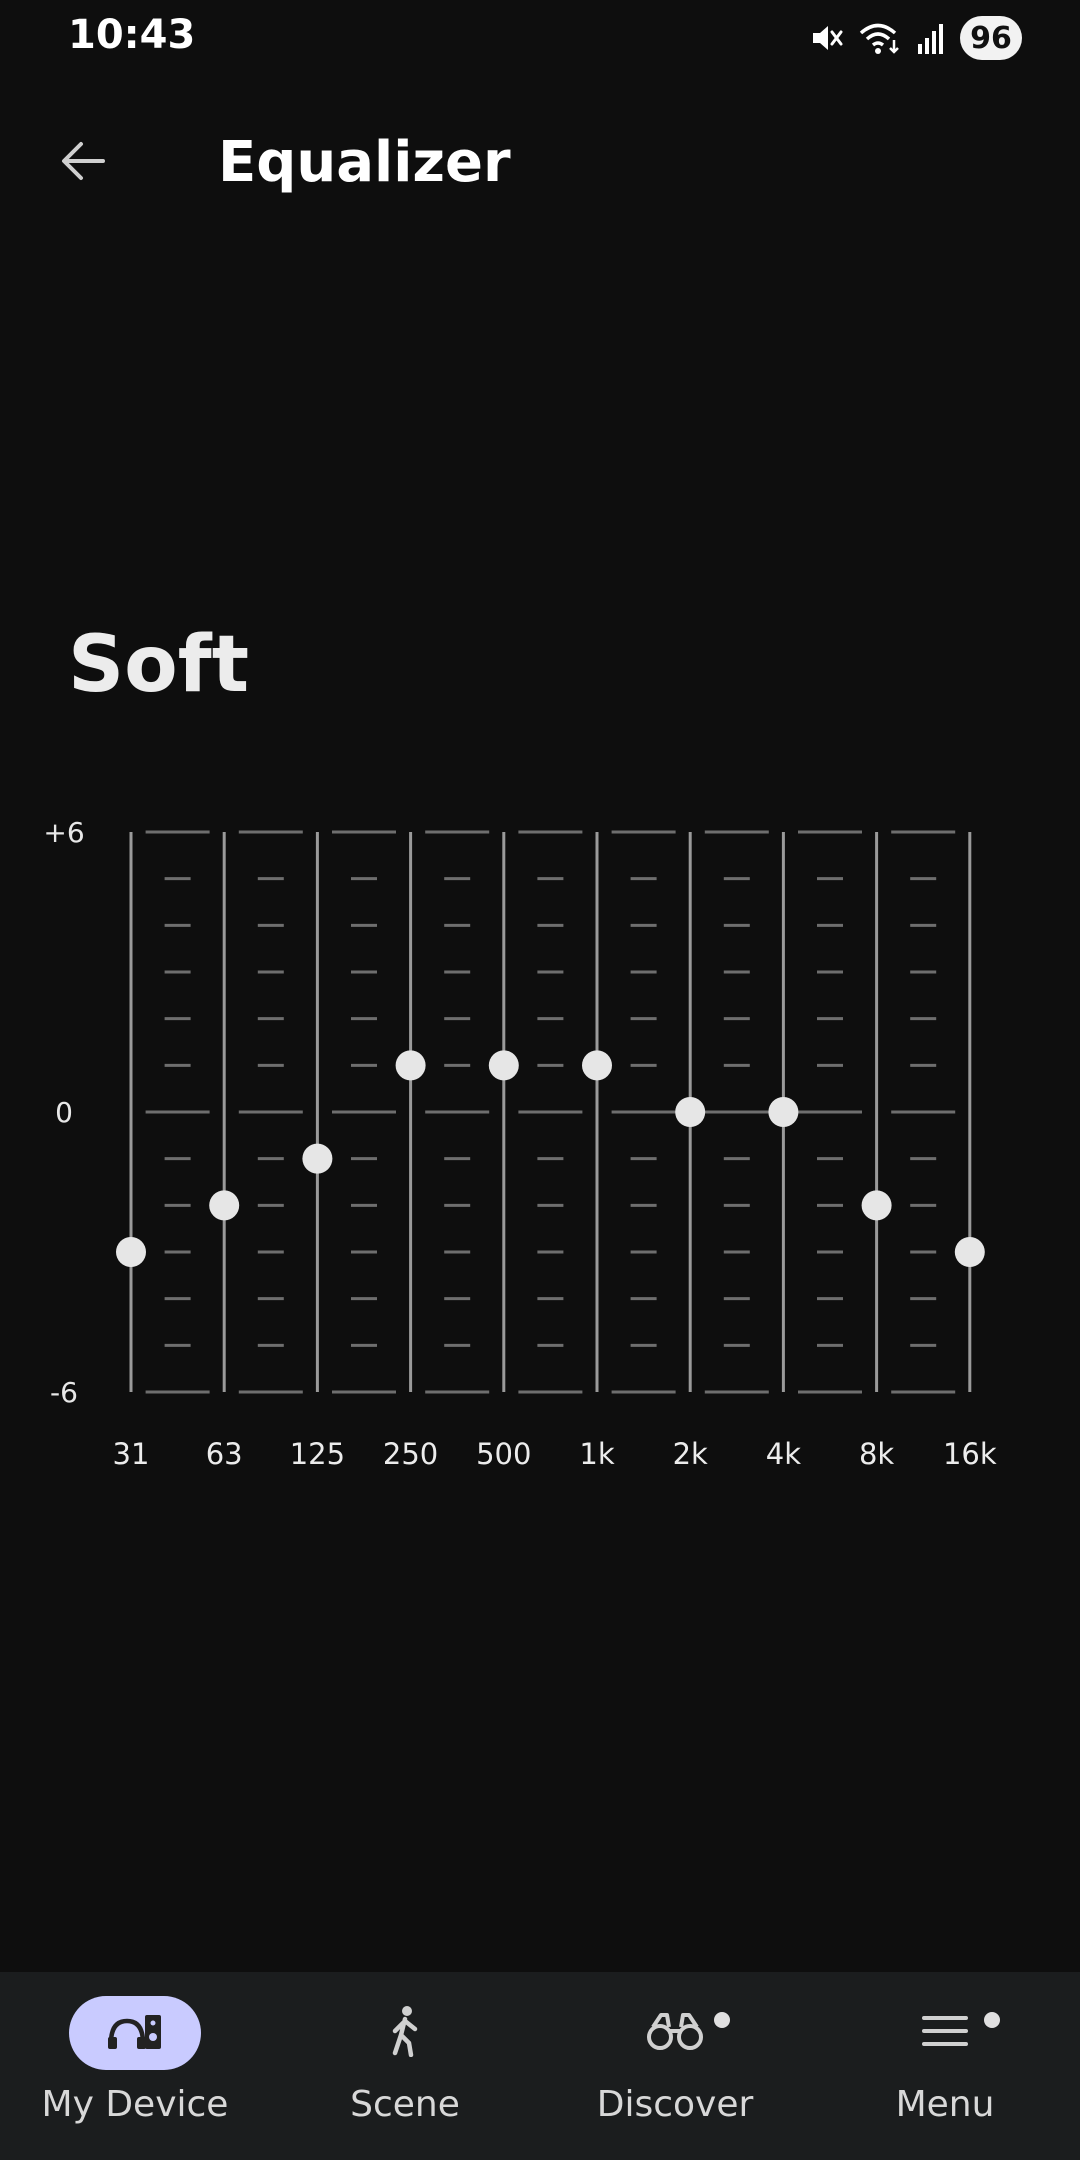 This screenshot has width=1080, height=2160. I want to click on page-title: Equalizer, so click(364, 162).